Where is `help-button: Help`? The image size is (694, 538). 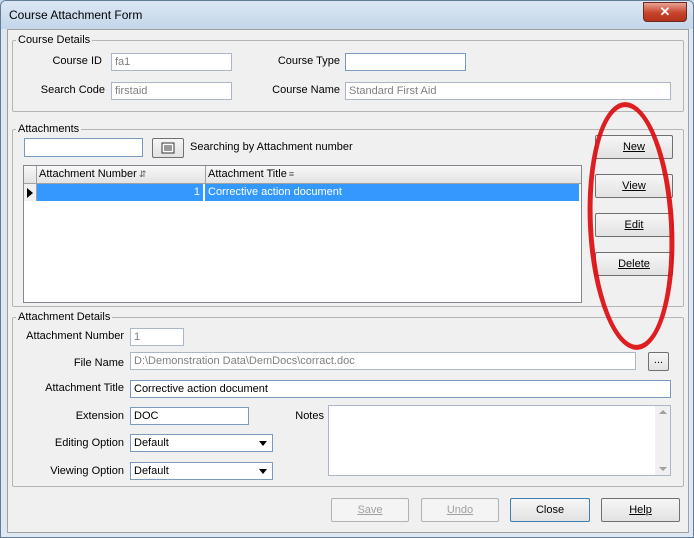
help-button: Help is located at coordinates (640, 510).